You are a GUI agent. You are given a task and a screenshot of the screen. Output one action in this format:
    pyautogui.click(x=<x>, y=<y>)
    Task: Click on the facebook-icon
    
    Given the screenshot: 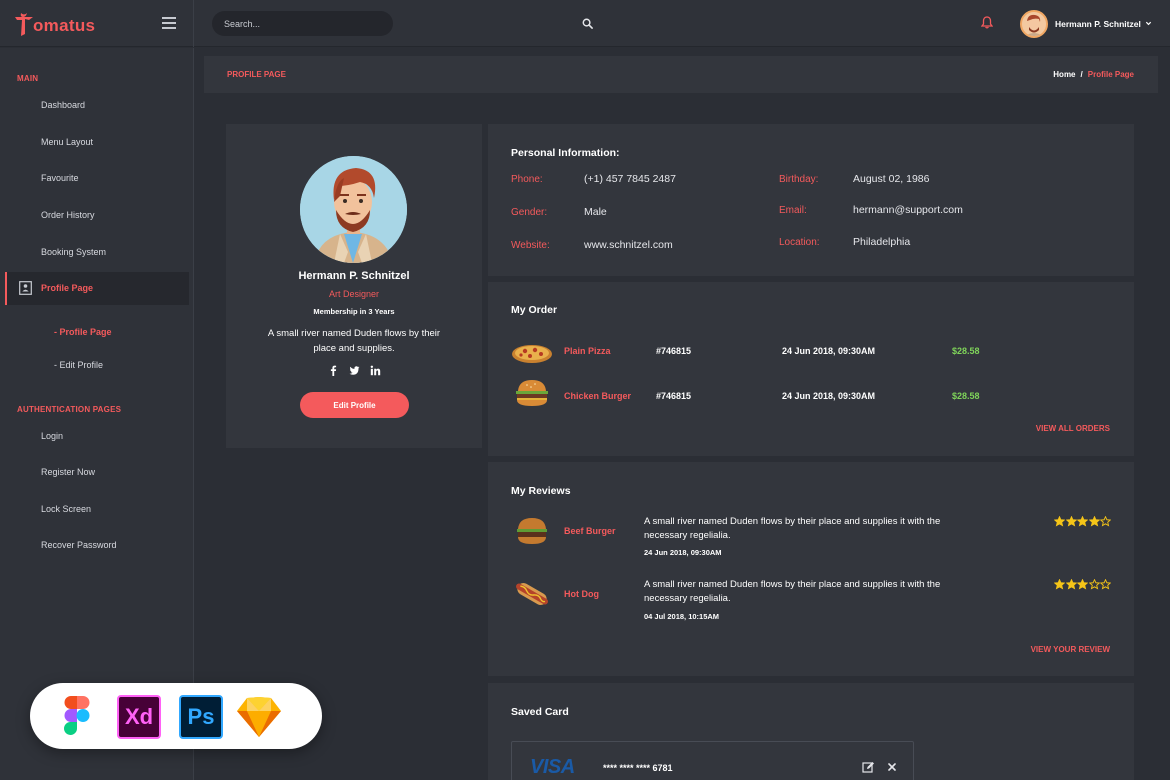 What is the action you would take?
    pyautogui.click(x=333, y=369)
    